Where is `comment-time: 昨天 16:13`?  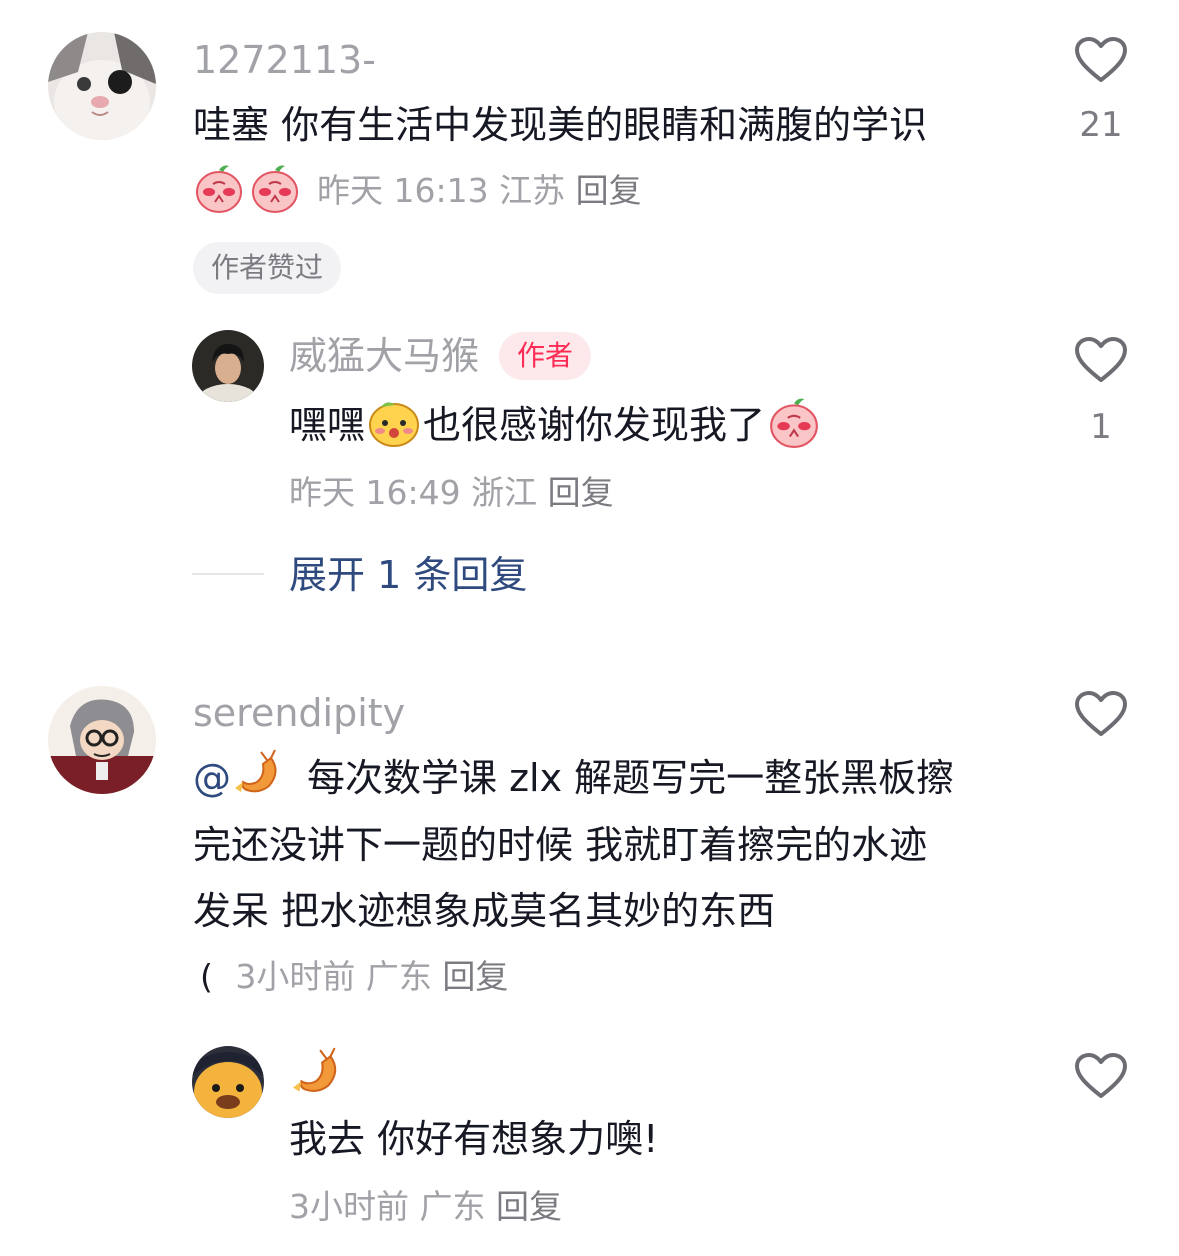
comment-time: 昨天 16:13 is located at coordinates (403, 190).